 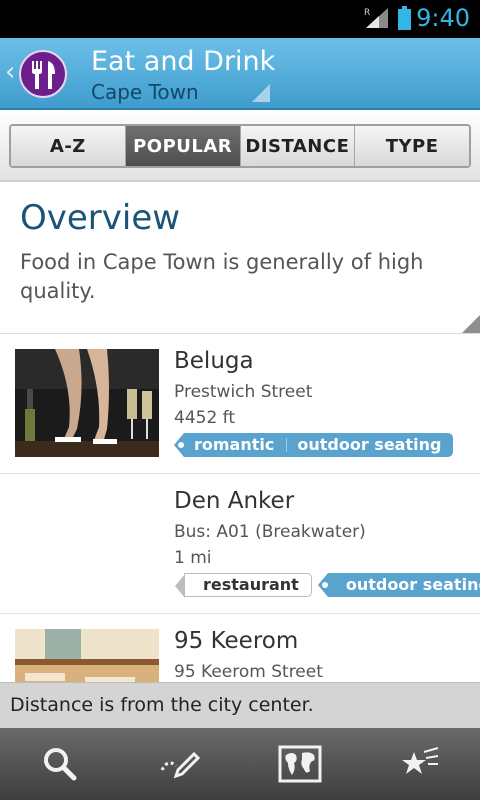 I want to click on item-distance: 4452 ft, so click(x=205, y=418).